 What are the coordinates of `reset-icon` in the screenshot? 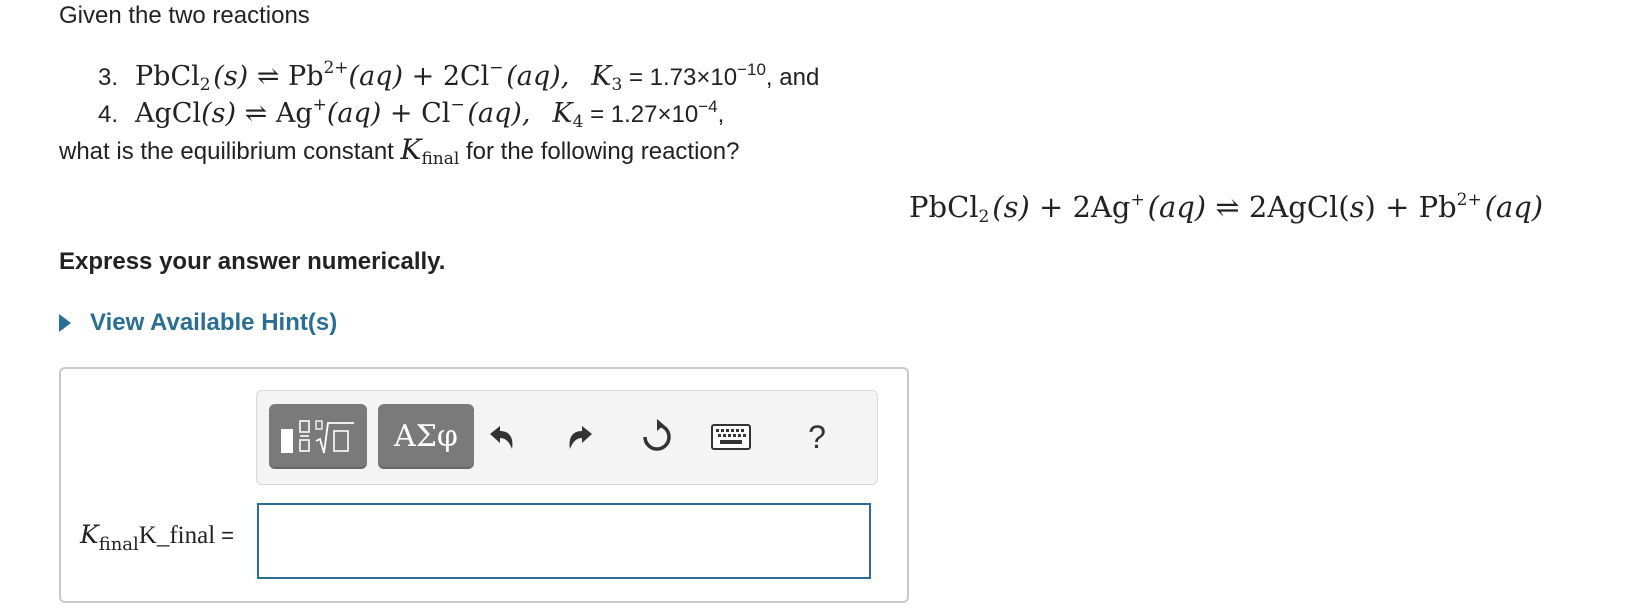 It's located at (657, 435).